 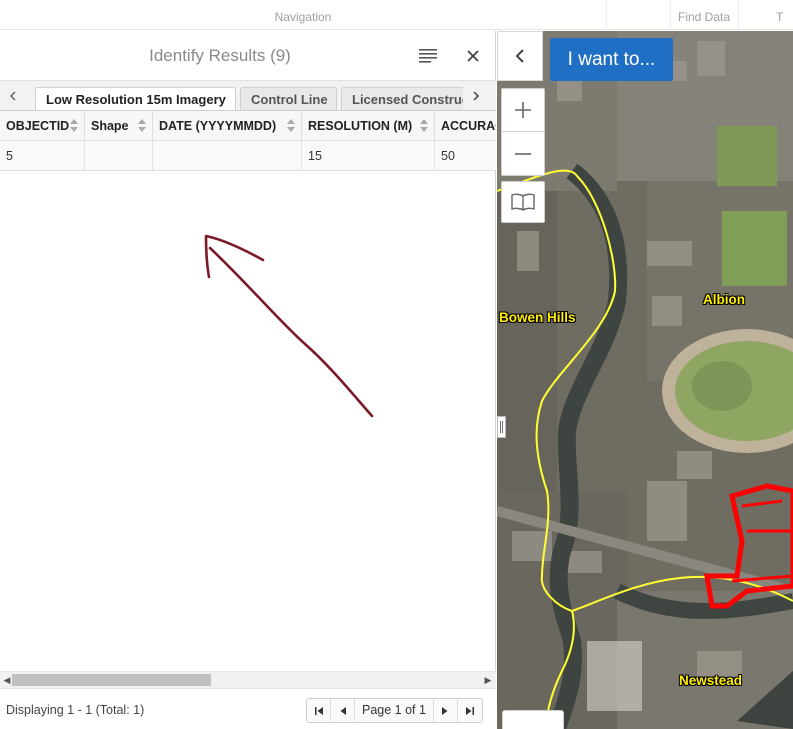 What do you see at coordinates (227, 155) in the screenshot?
I see `cell-date` at bounding box center [227, 155].